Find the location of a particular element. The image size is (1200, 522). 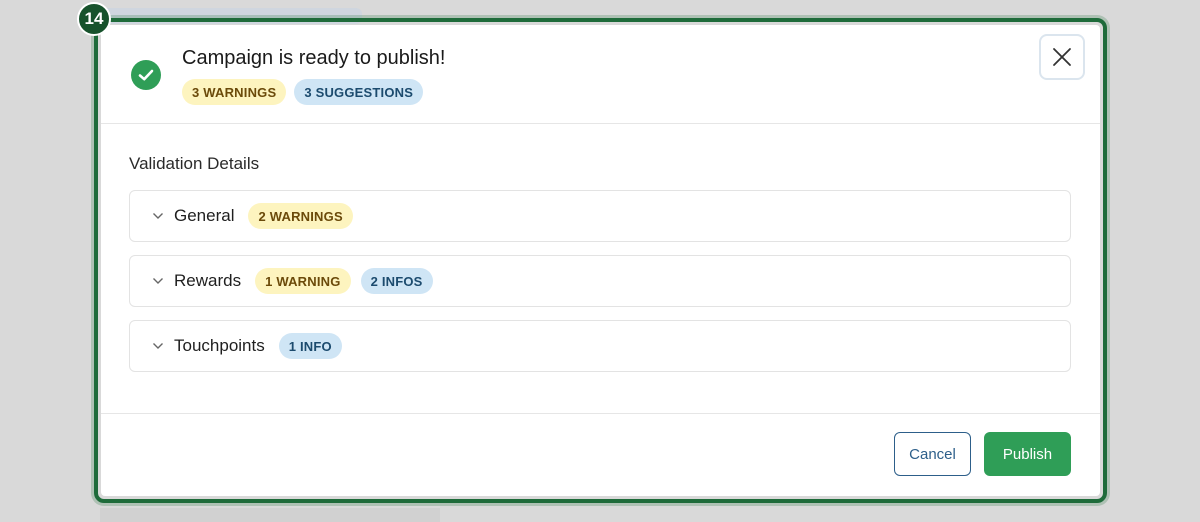

close-button is located at coordinates (1062, 57).